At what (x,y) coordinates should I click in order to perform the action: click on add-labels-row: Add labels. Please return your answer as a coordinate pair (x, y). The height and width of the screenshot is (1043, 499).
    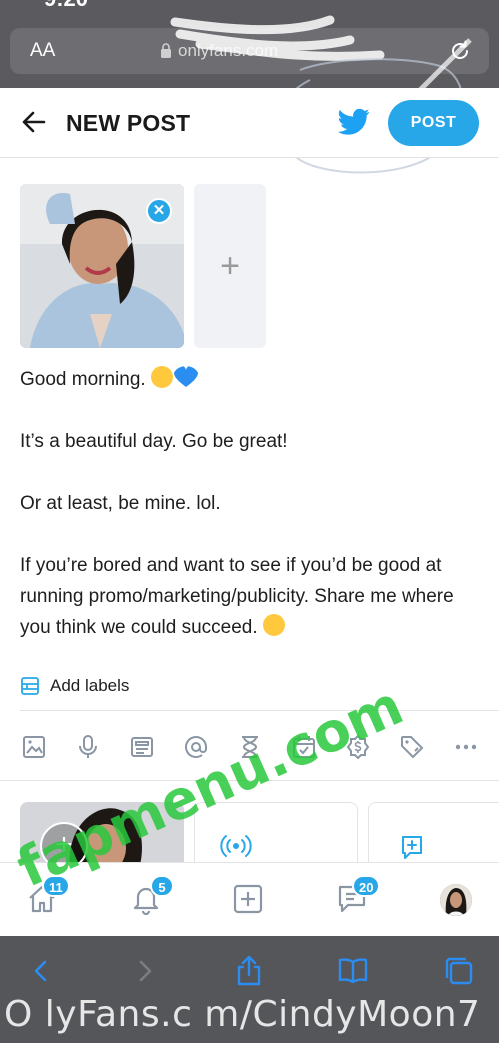
    Looking at the image, I should click on (74, 686).